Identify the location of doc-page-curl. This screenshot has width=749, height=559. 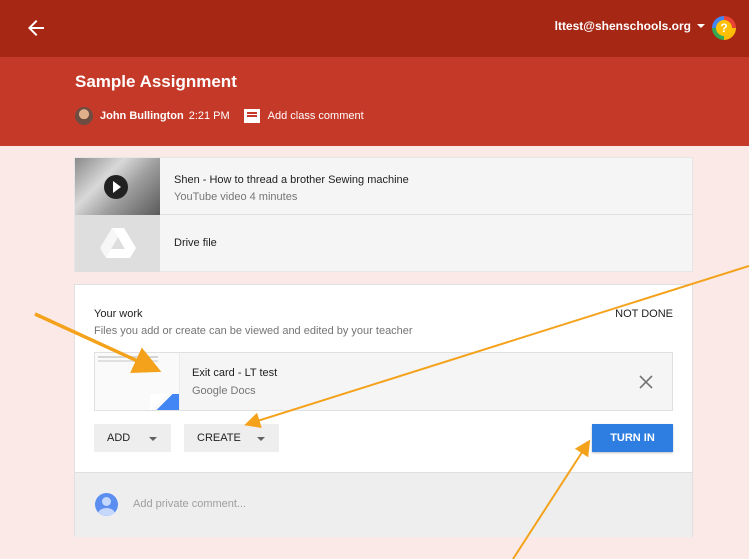
(159, 402).